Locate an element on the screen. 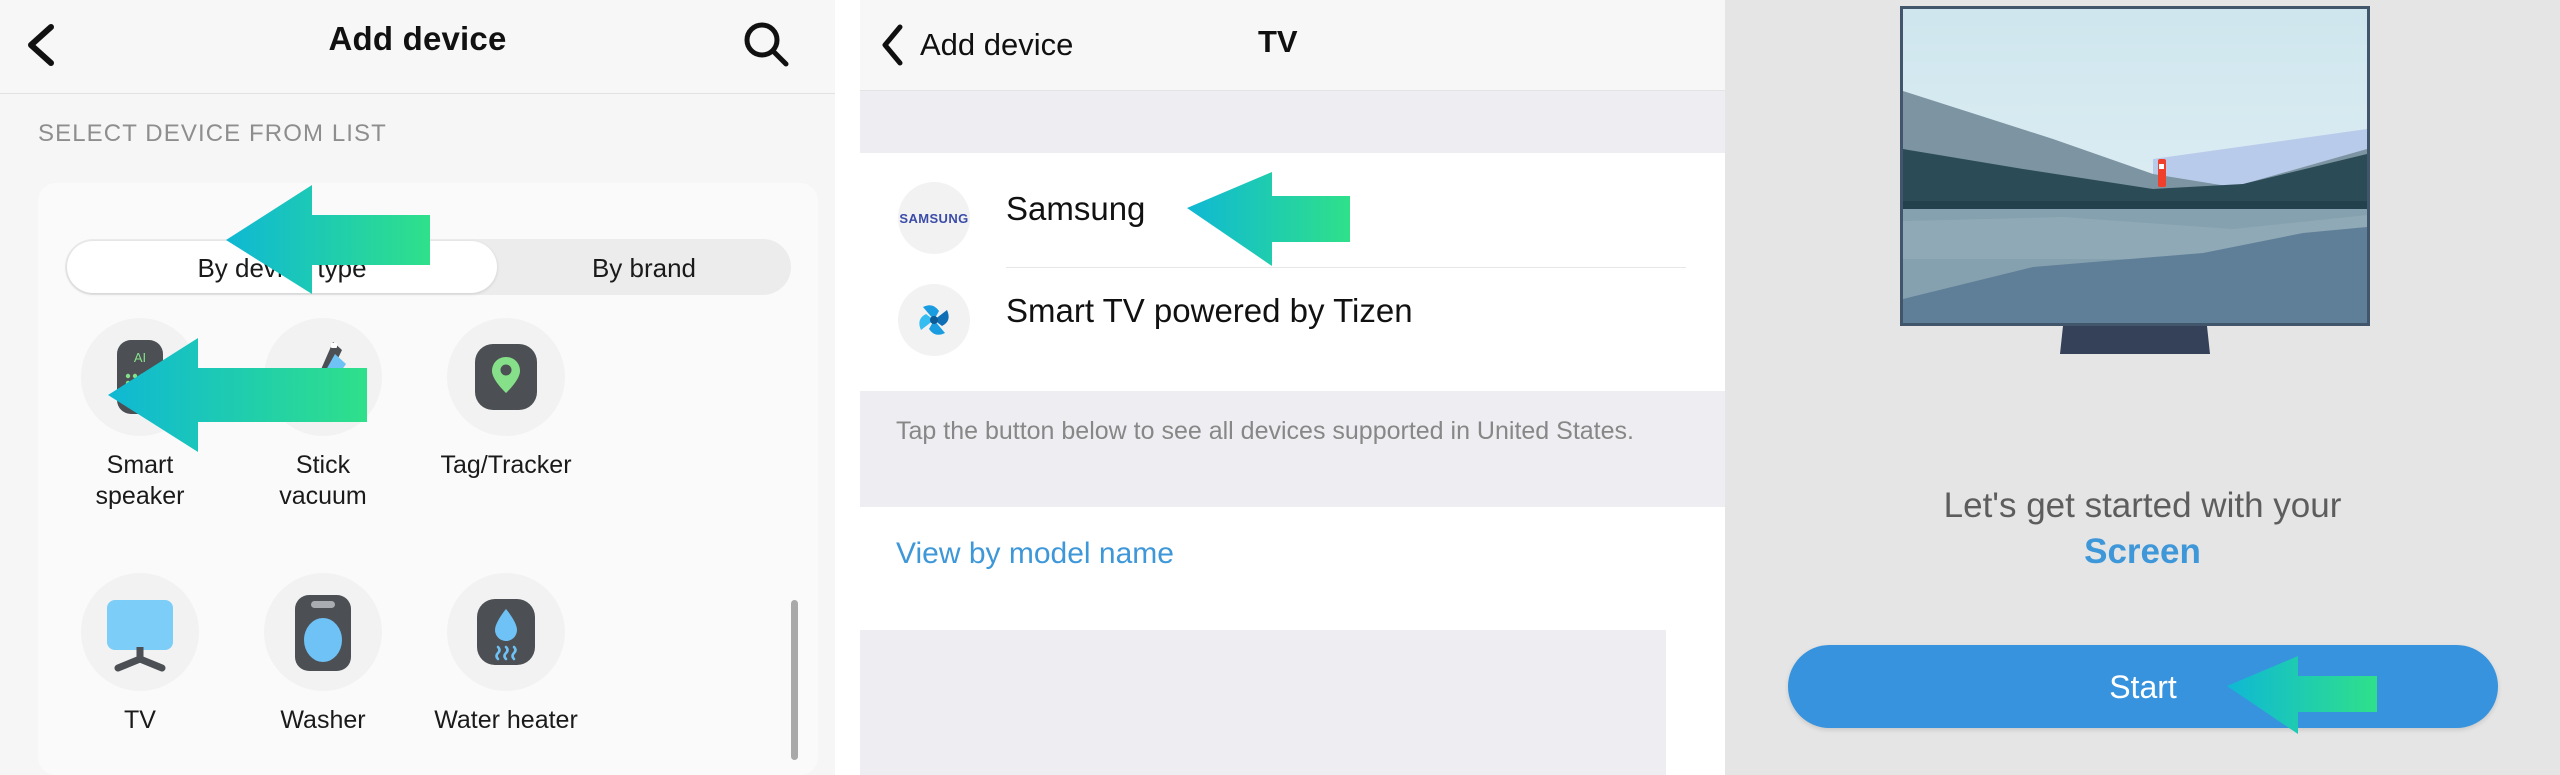 The width and height of the screenshot is (2560, 775). headline-prefix: Let's get started with your is located at coordinates (2142, 505).